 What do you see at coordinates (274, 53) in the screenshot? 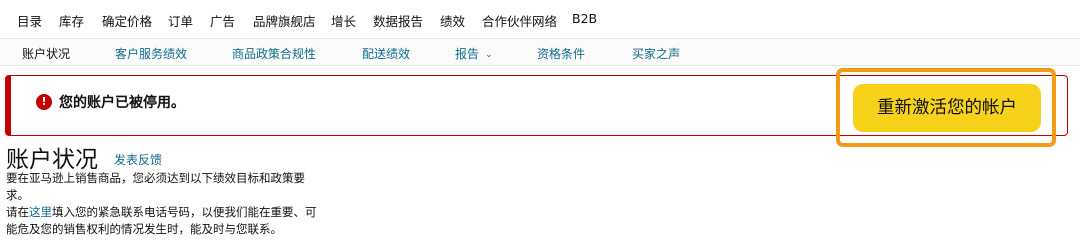
I see `tab-product-policy-compliance: 商品政策合规性` at bounding box center [274, 53].